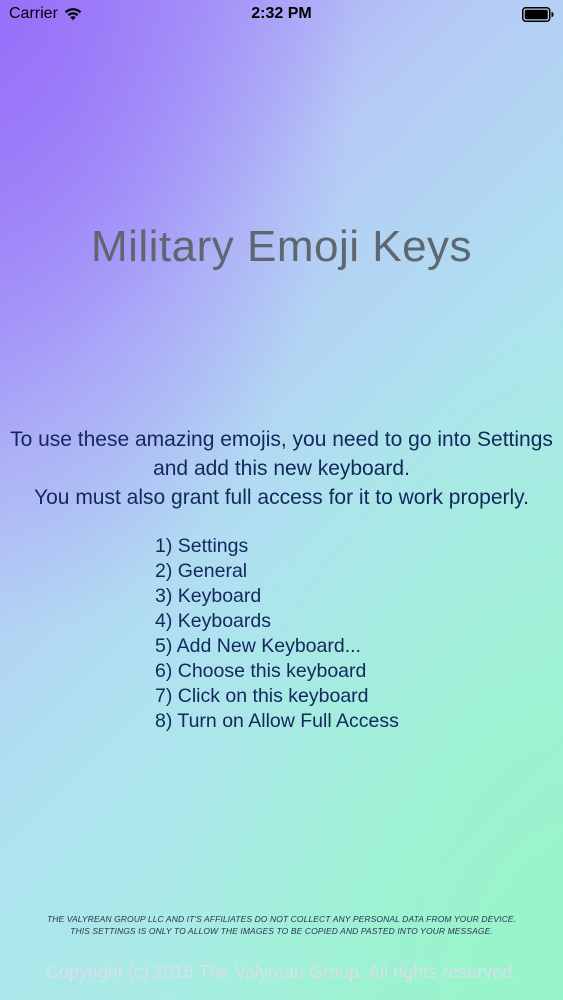 This screenshot has width=563, height=1000. Describe the element at coordinates (261, 671) in the screenshot. I see `setup-step: 6) Choose this keyboard` at that location.